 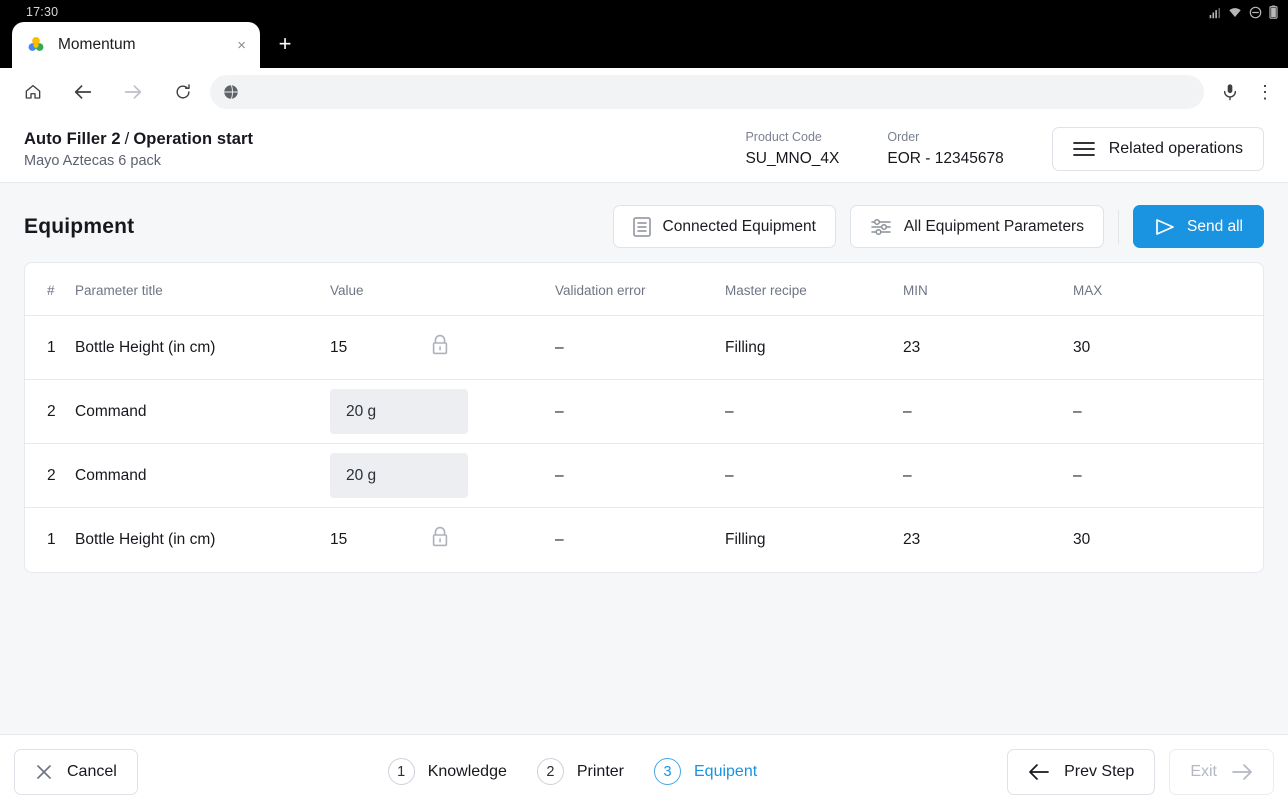 I want to click on home-button, so click(x=33, y=92).